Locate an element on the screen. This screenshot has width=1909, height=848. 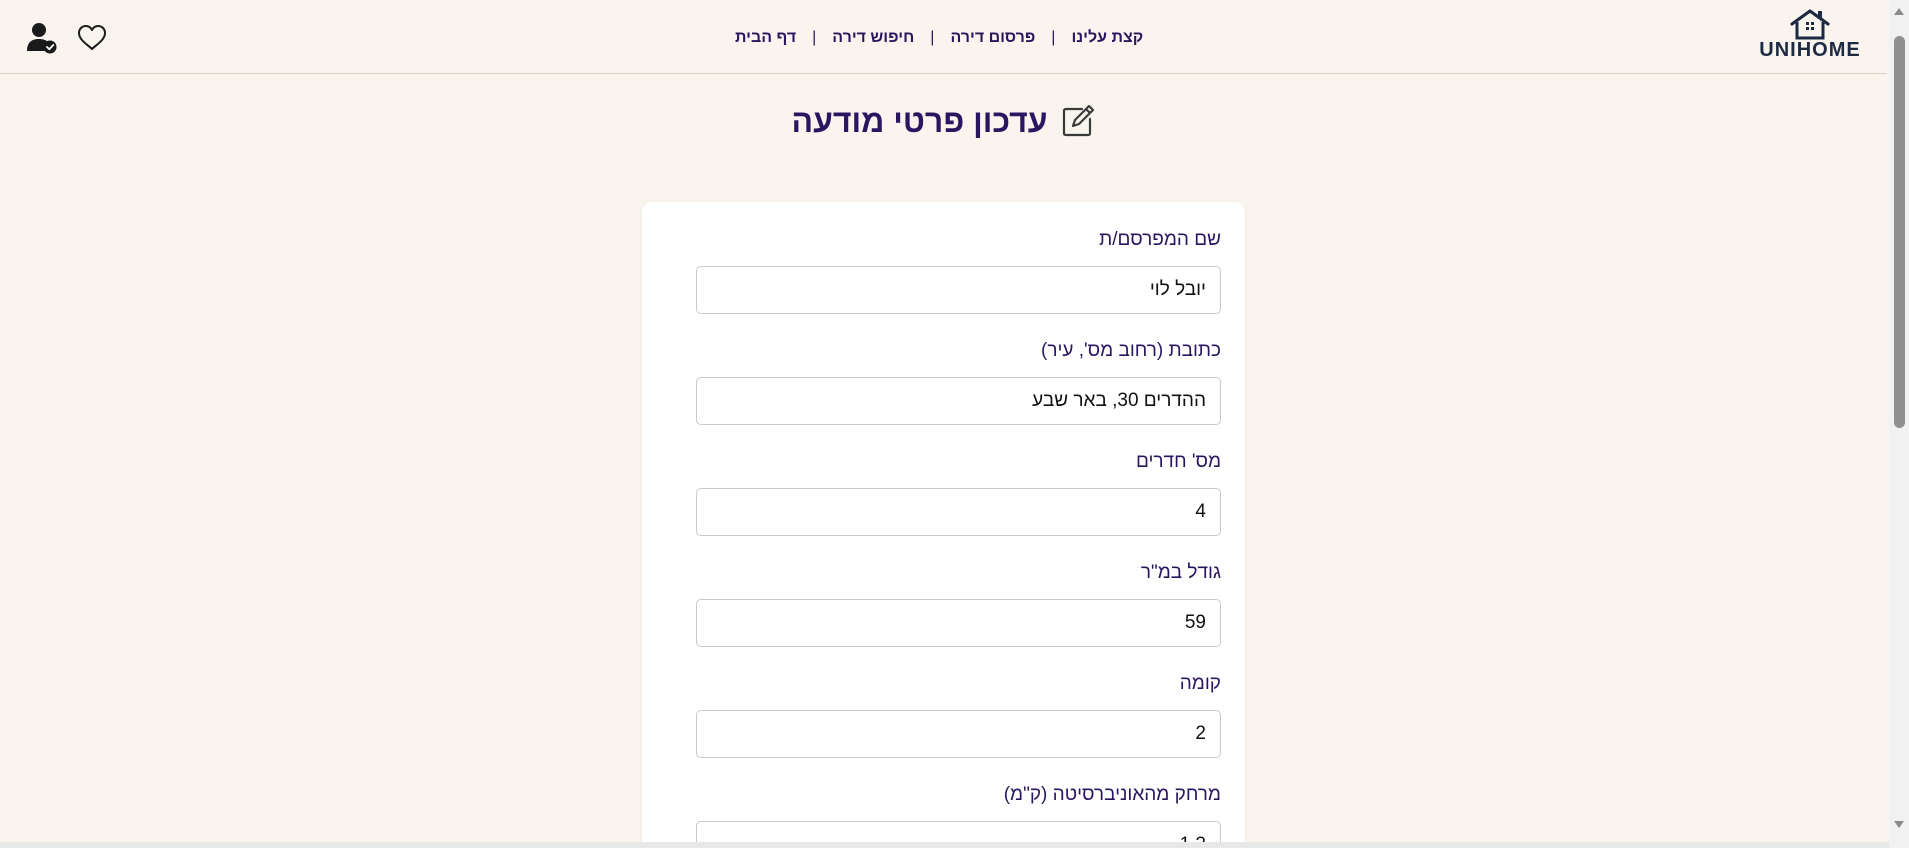
floor-label: קומה is located at coordinates (1200, 683).